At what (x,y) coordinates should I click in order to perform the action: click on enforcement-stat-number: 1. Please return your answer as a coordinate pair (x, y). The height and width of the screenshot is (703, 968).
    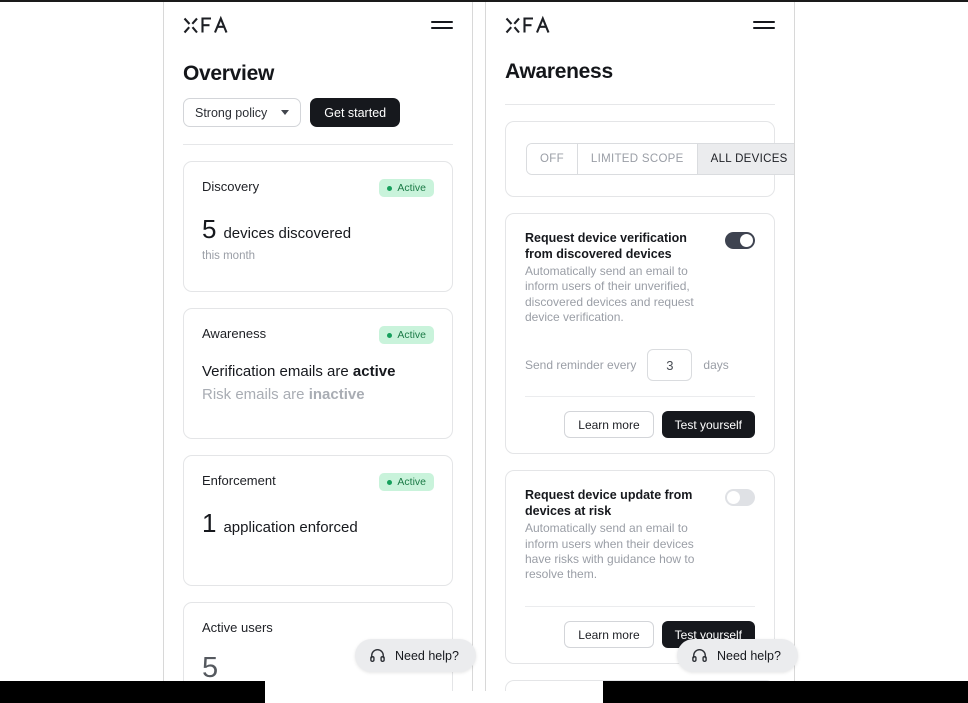
    Looking at the image, I should click on (209, 523).